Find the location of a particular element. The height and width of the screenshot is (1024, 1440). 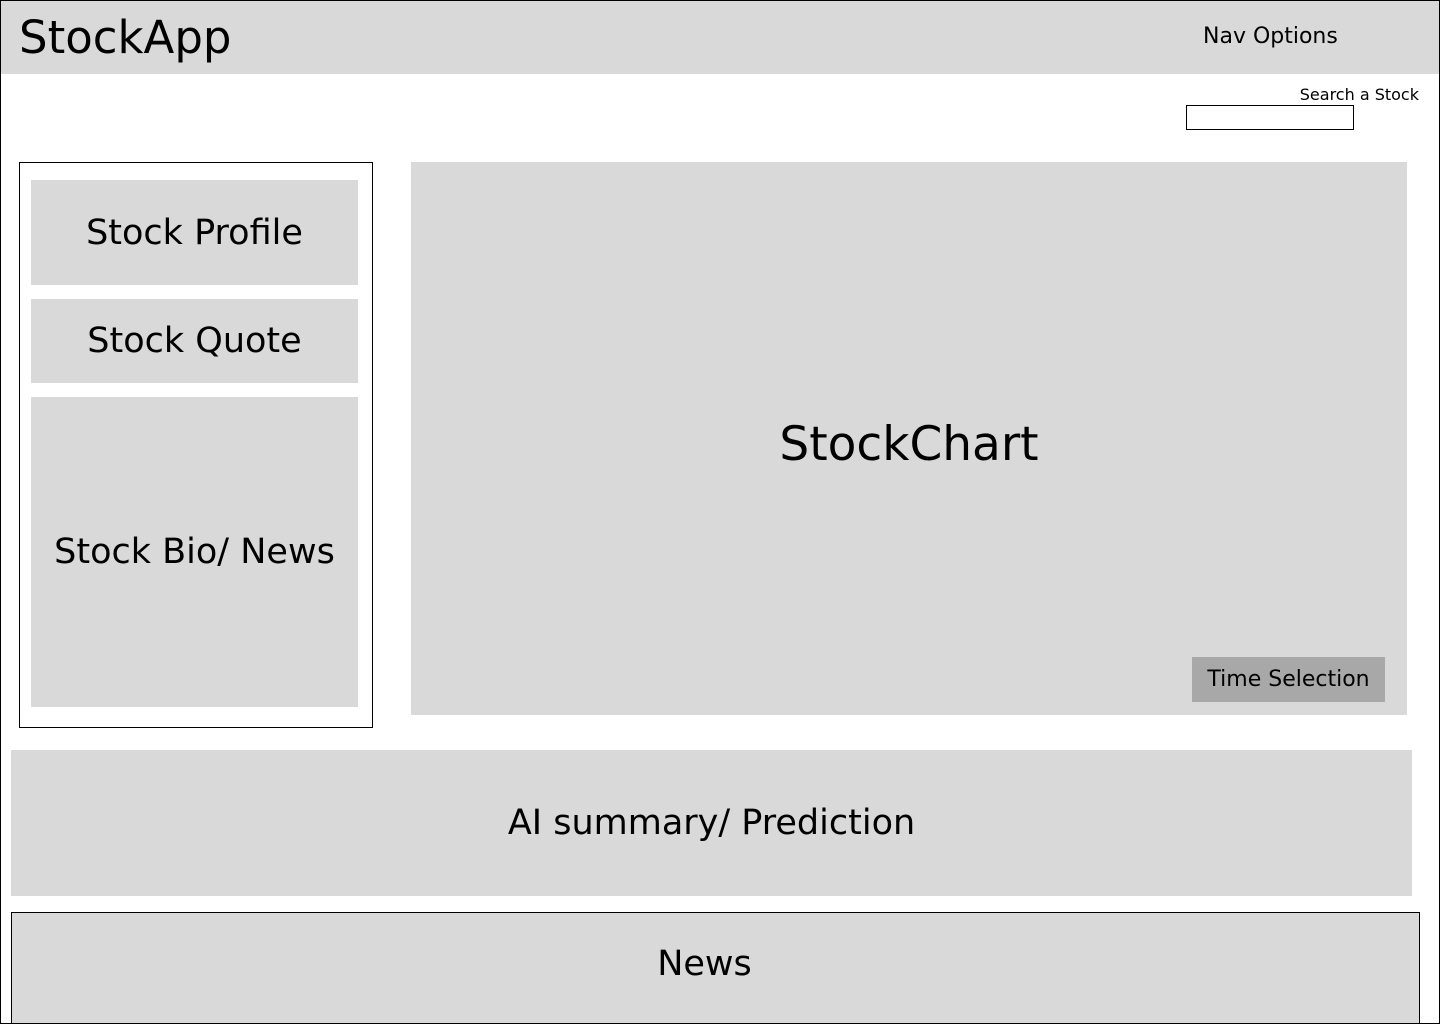

news-panel: News is located at coordinates (715, 967).